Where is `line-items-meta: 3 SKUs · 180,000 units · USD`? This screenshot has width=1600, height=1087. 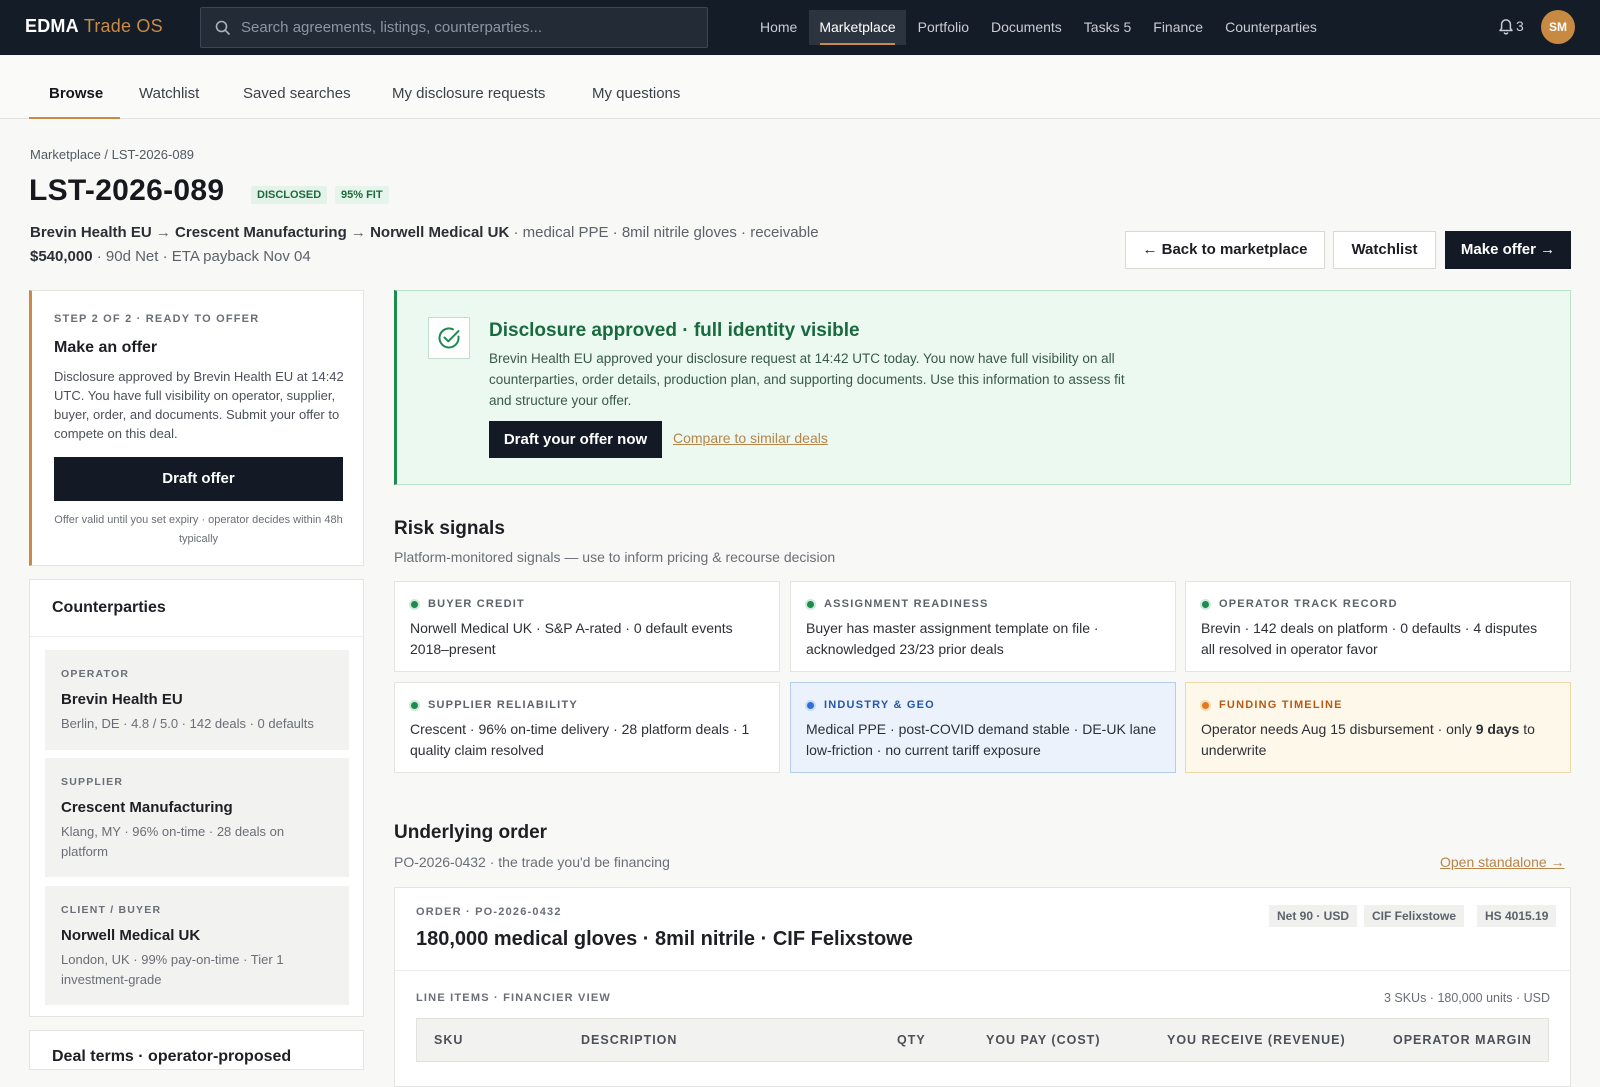 line-items-meta: 3 SKUs · 180,000 units · USD is located at coordinates (1466, 998).